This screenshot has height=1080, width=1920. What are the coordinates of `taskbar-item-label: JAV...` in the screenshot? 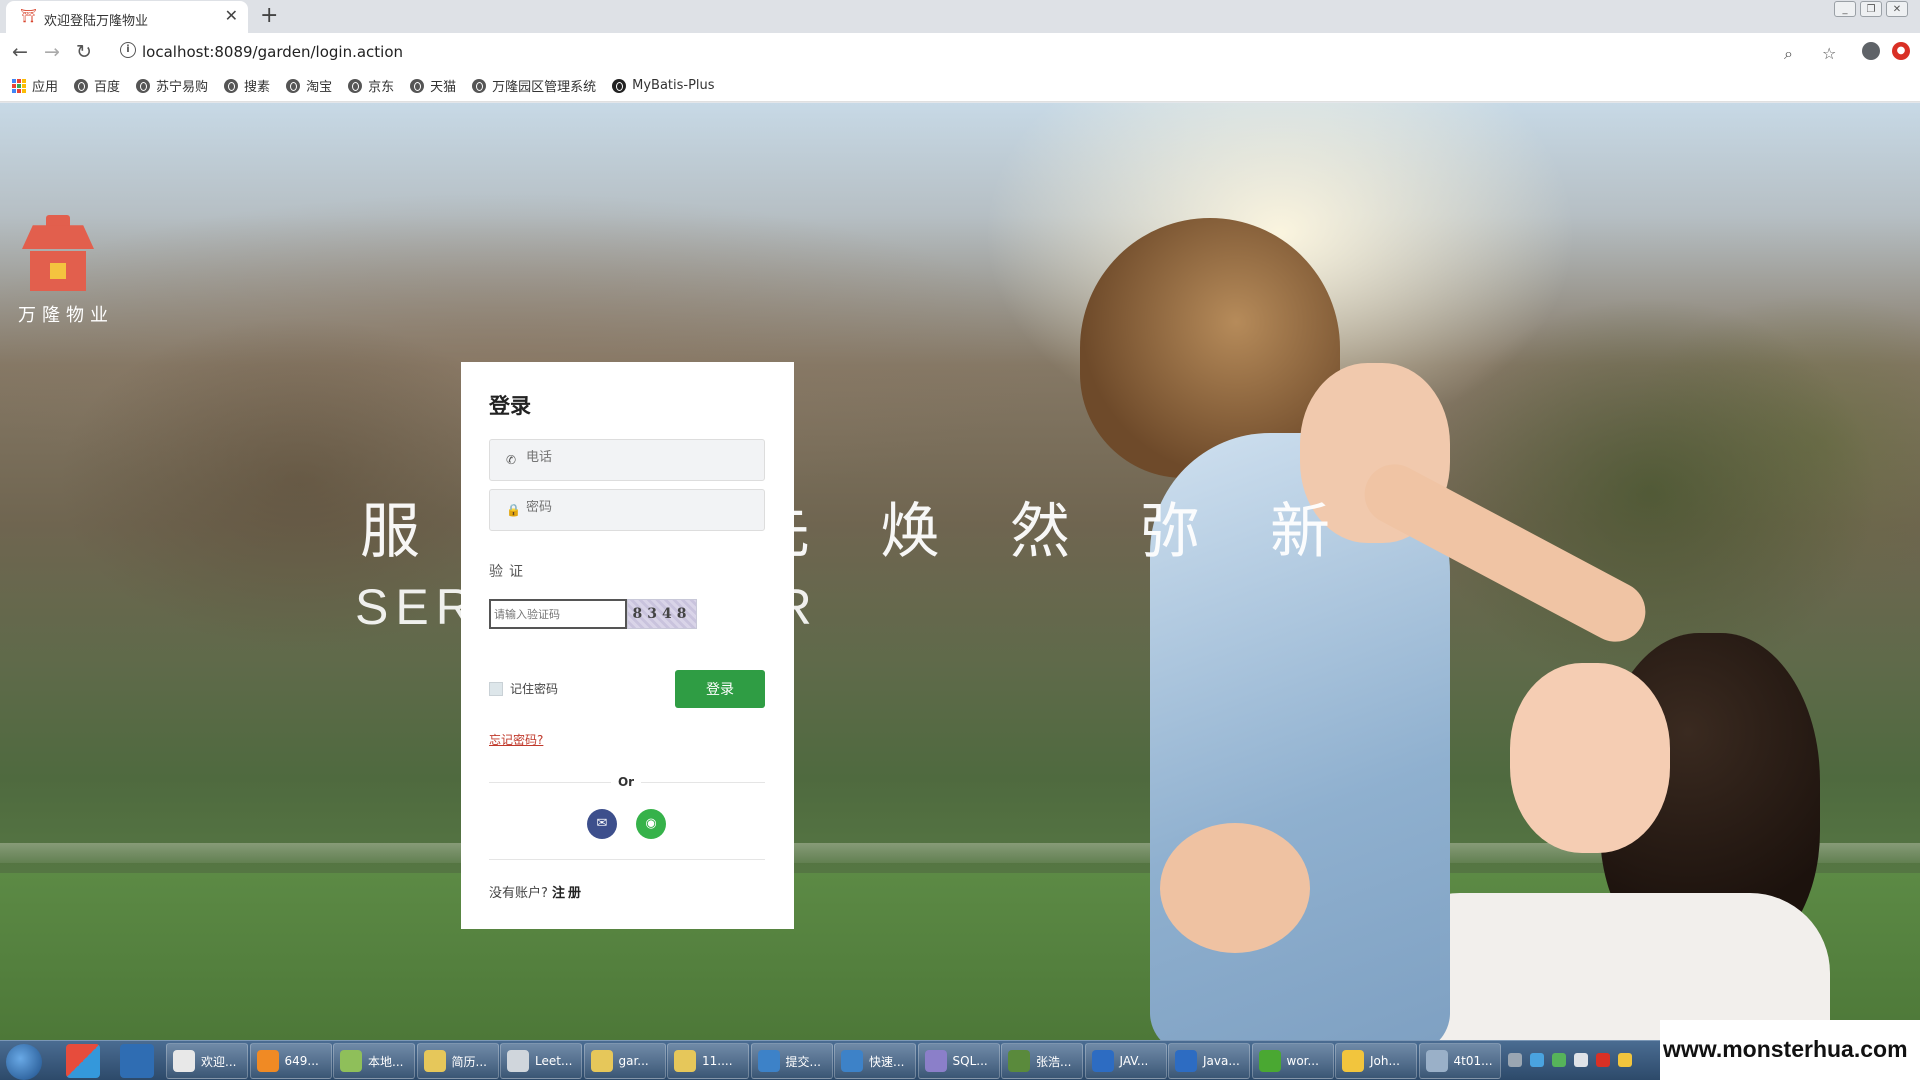 It's located at (1134, 1061).